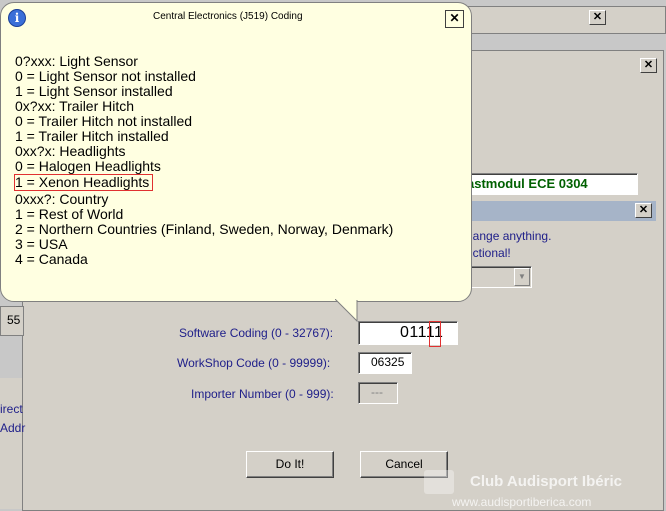  Describe the element at coordinates (509, 236) in the screenshot. I see `warning-text-line1: hange anything.` at that location.